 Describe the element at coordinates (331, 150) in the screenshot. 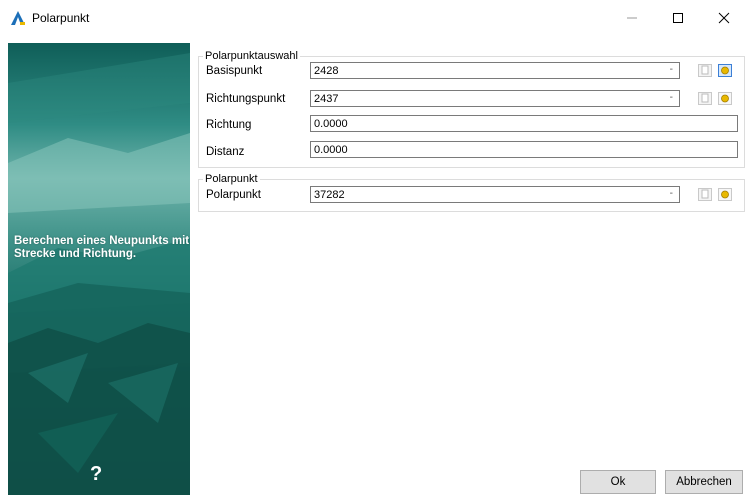

I see `distanz-value: 0.0000` at that location.